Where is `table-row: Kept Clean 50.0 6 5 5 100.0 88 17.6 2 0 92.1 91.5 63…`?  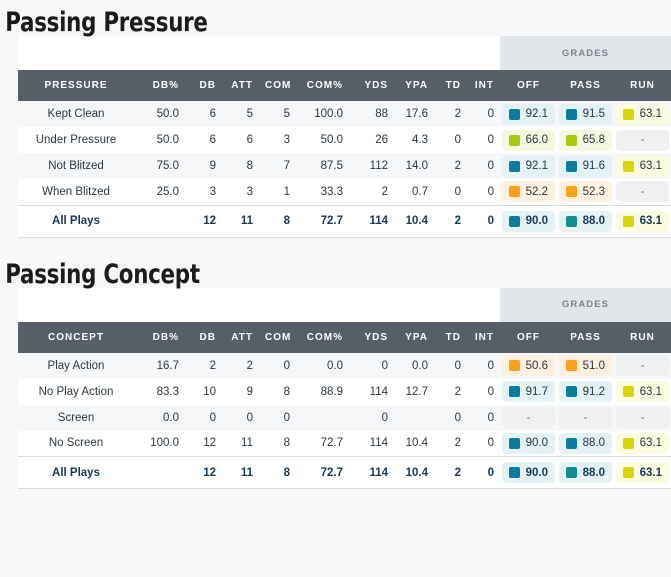 table-row: Kept Clean 50.0 6 5 5 100.0 88 17.6 2 0 92.1 91.5 63… is located at coordinates (344, 114).